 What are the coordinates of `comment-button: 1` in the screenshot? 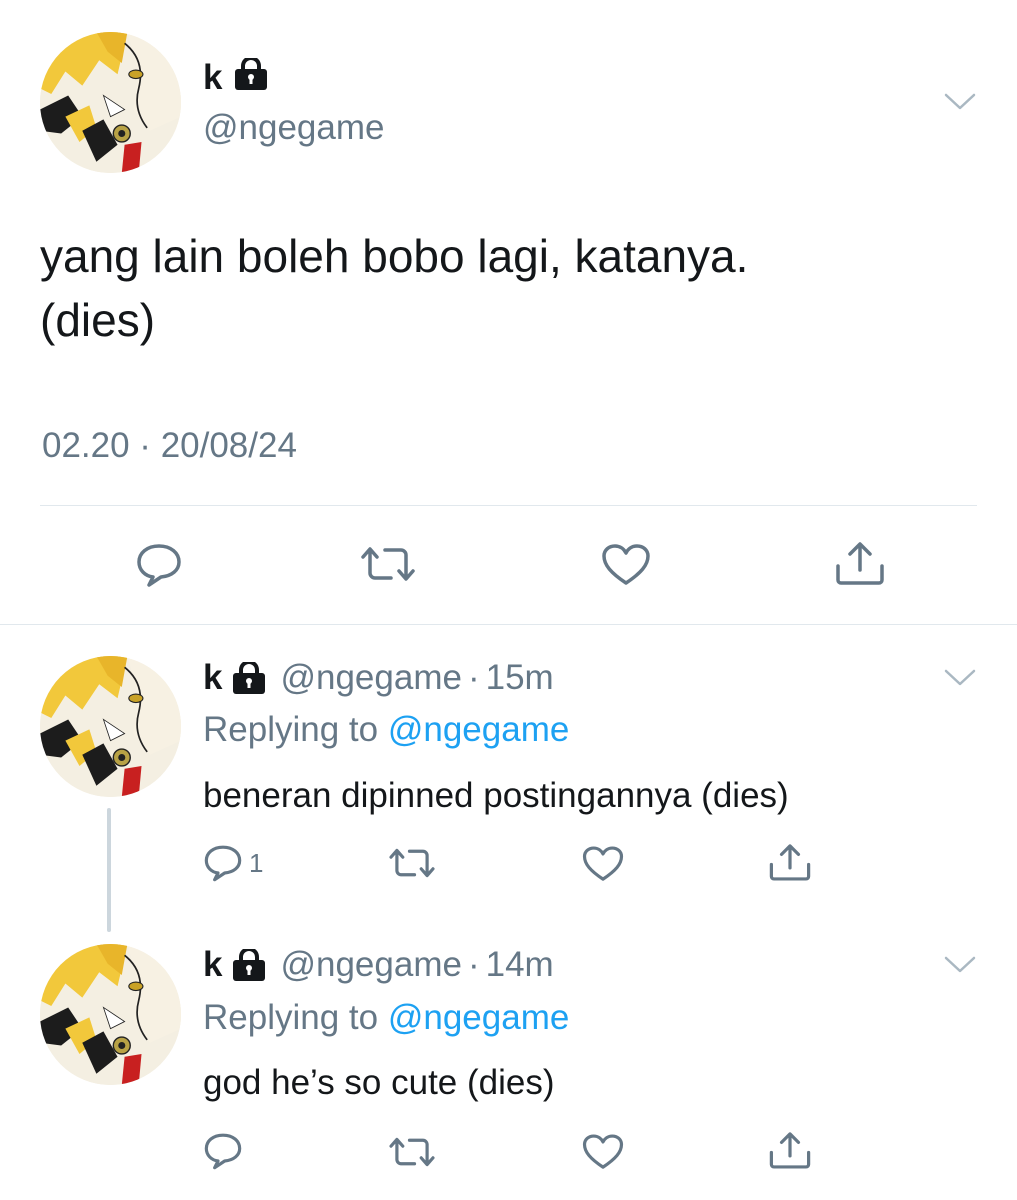 It's located at (233, 863).